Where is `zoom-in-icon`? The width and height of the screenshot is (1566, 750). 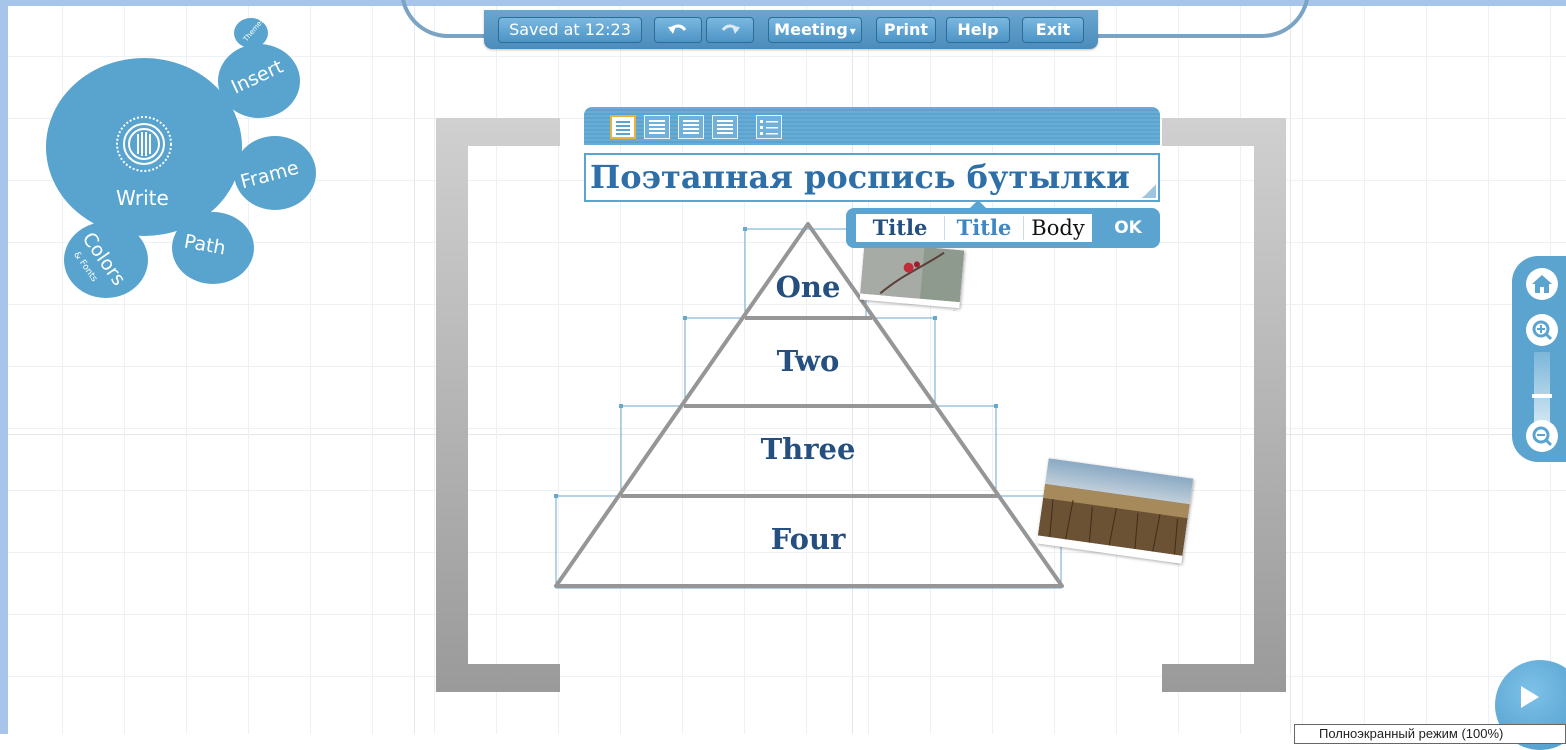
zoom-in-icon is located at coordinates (1542, 330).